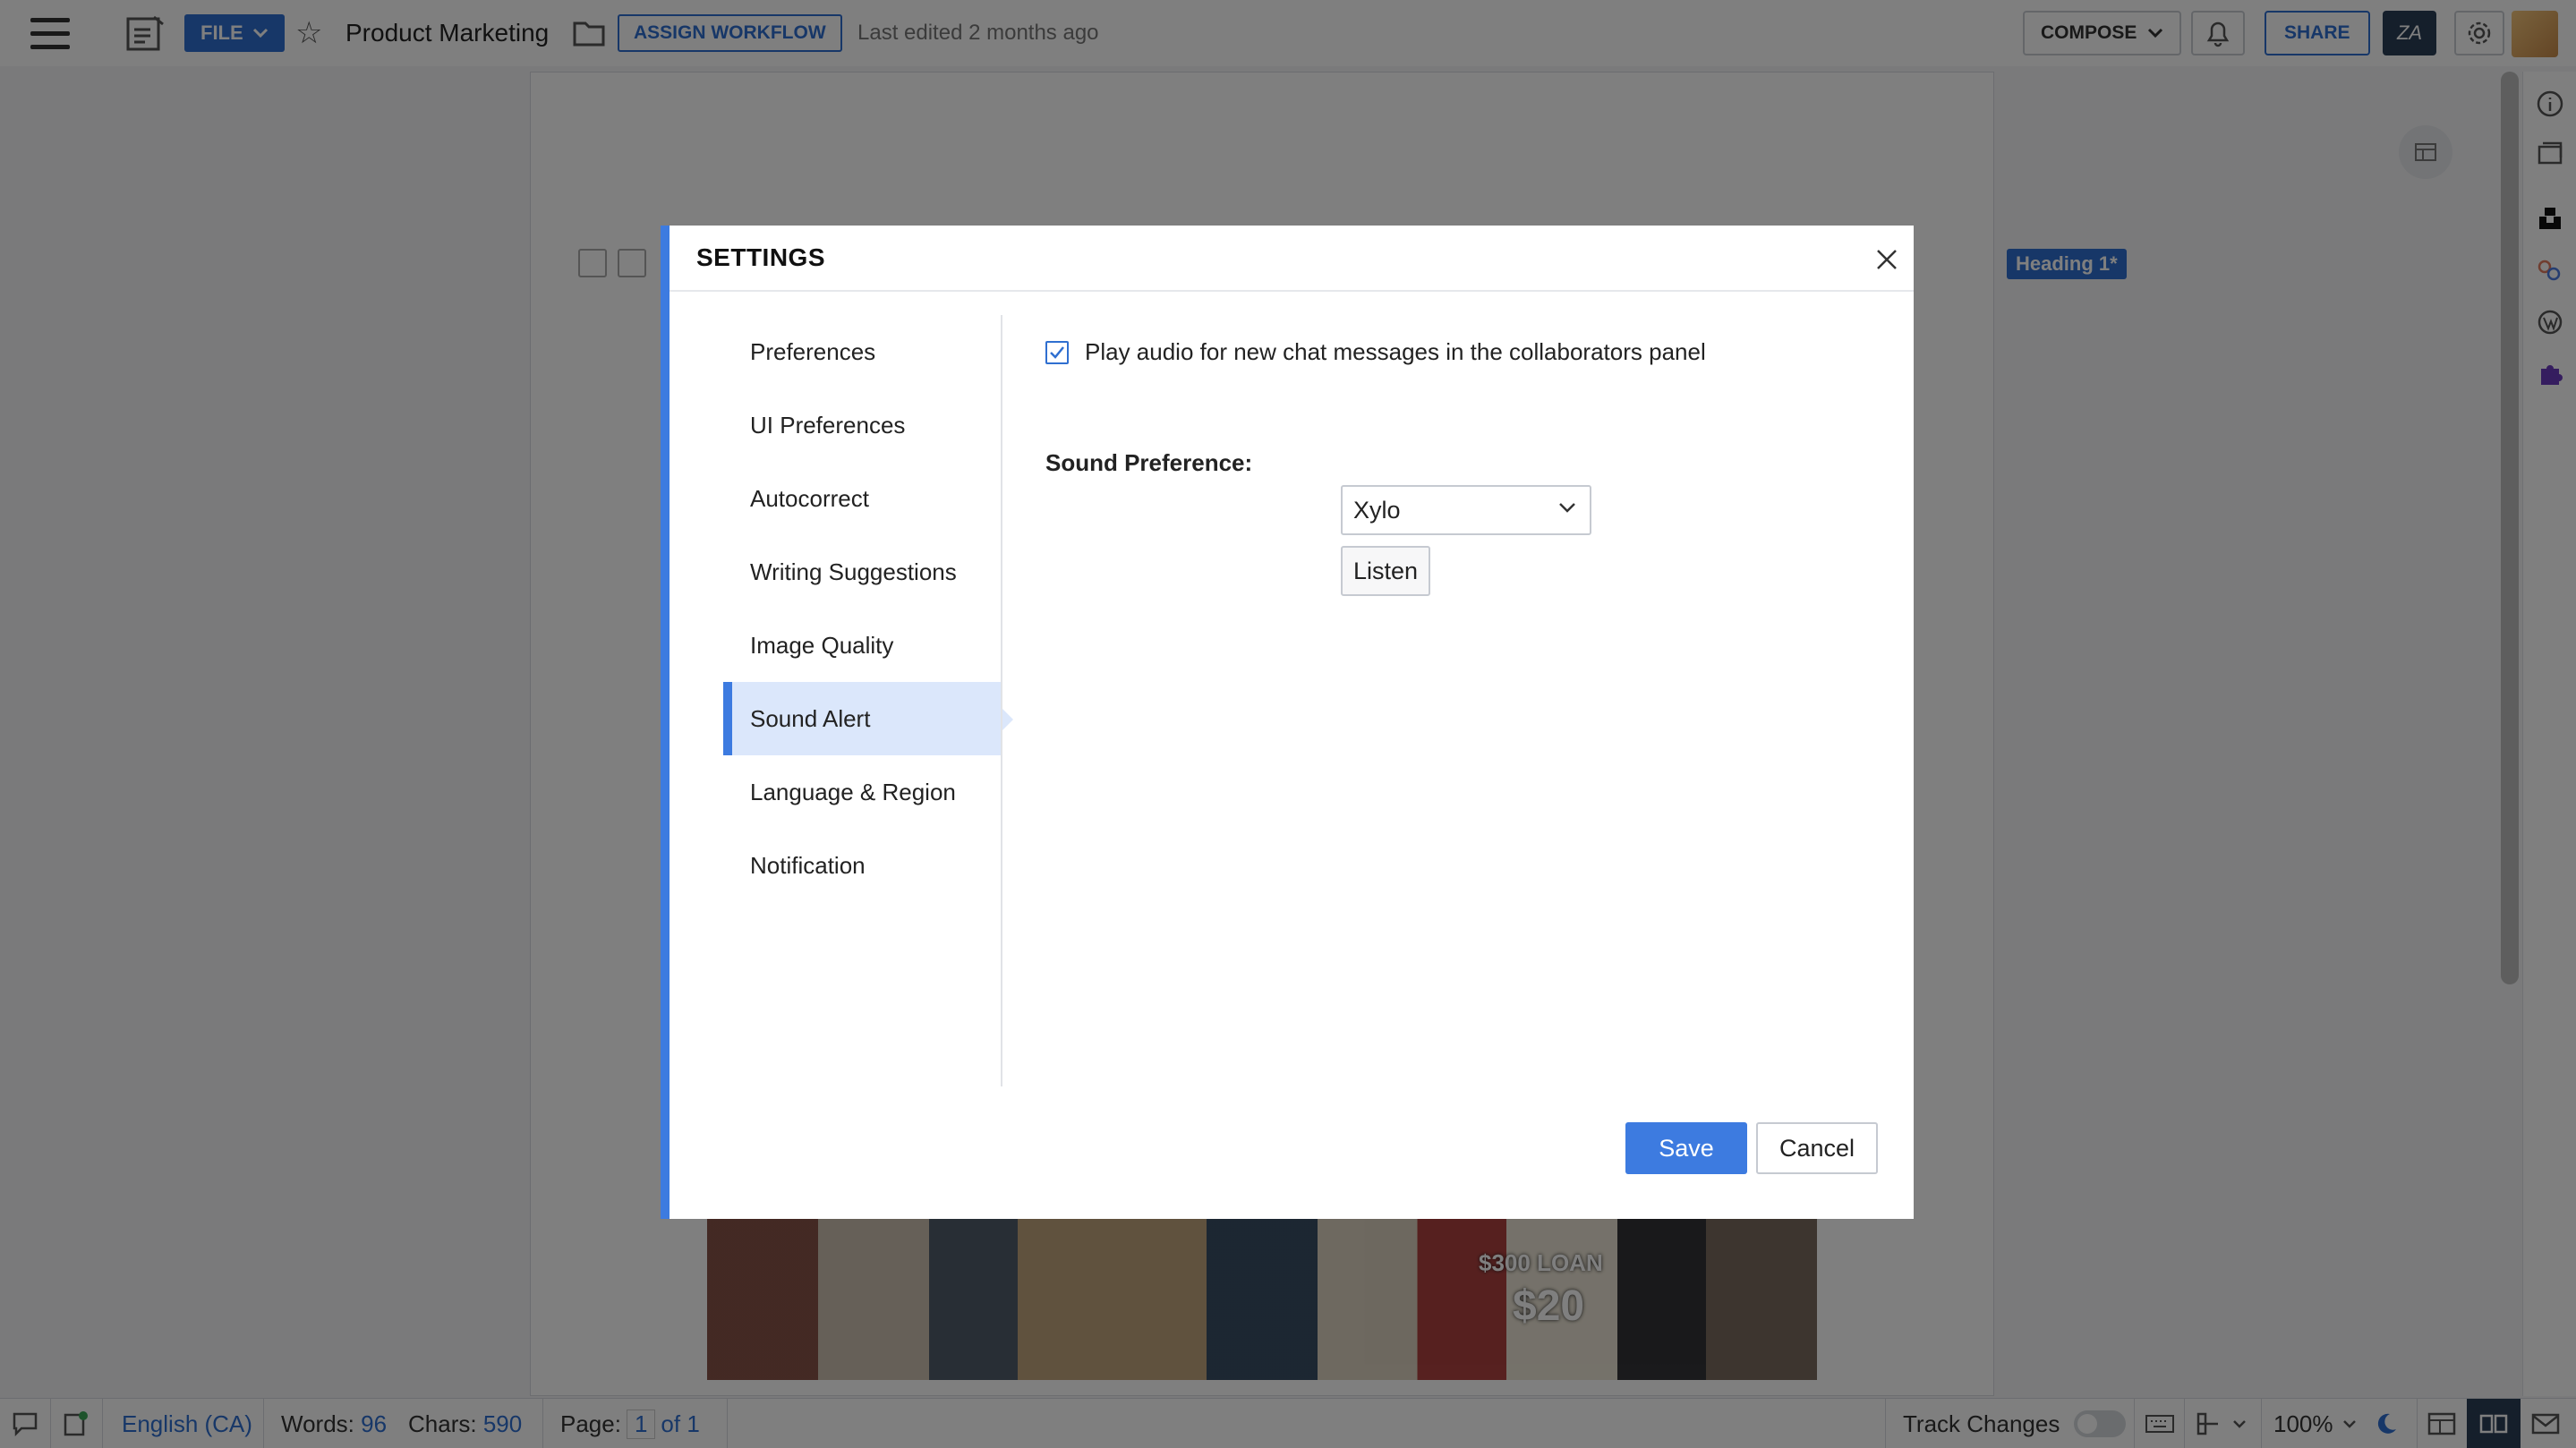  What do you see at coordinates (810, 718) in the screenshot?
I see `nav-item-label: Sound Alert` at bounding box center [810, 718].